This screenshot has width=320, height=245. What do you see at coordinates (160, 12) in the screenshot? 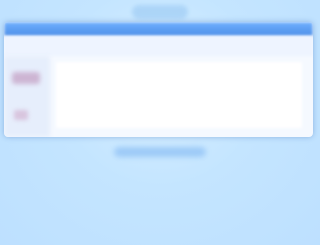
I see `top-tab` at bounding box center [160, 12].